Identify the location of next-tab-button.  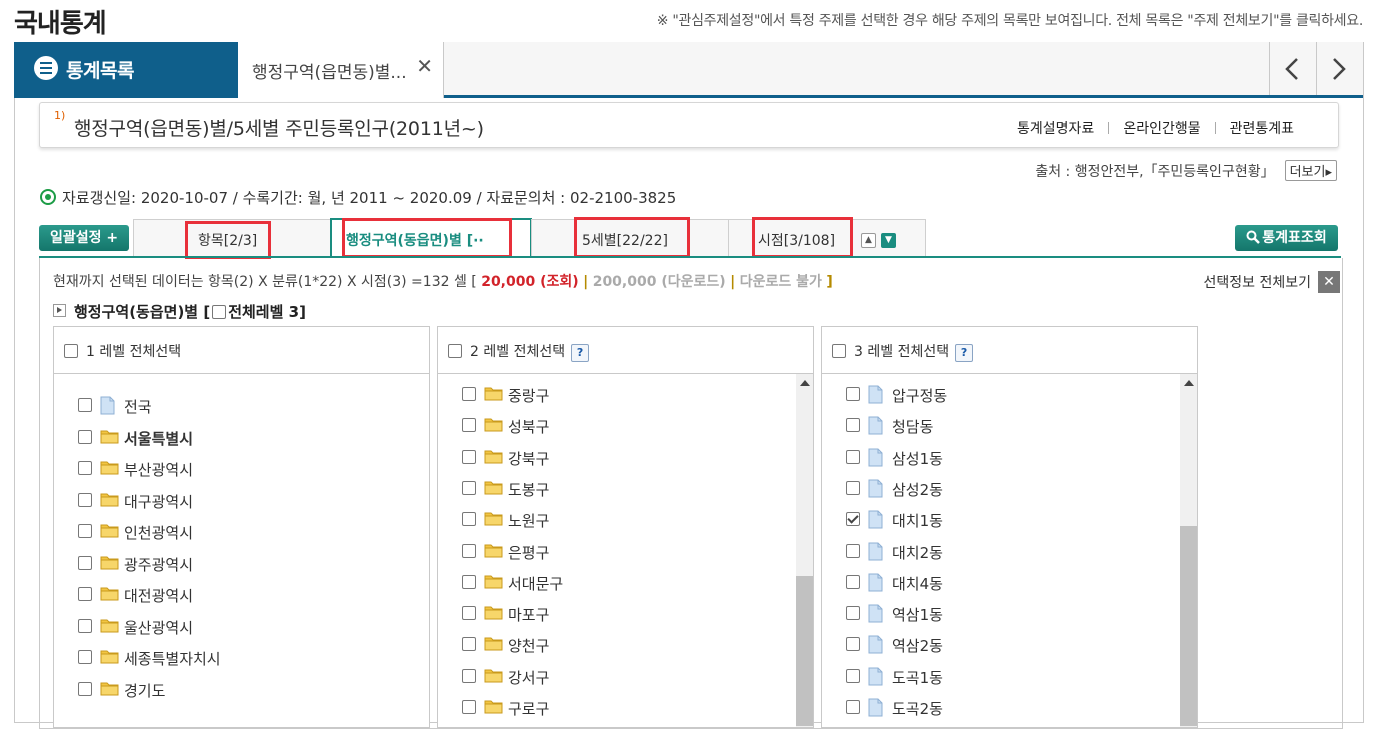
(1339, 68).